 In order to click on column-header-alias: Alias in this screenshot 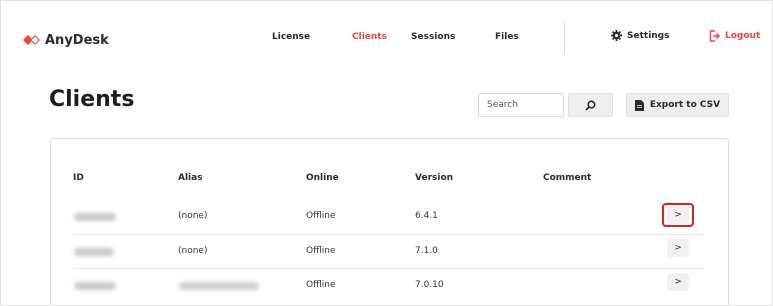, I will do `click(190, 178)`.